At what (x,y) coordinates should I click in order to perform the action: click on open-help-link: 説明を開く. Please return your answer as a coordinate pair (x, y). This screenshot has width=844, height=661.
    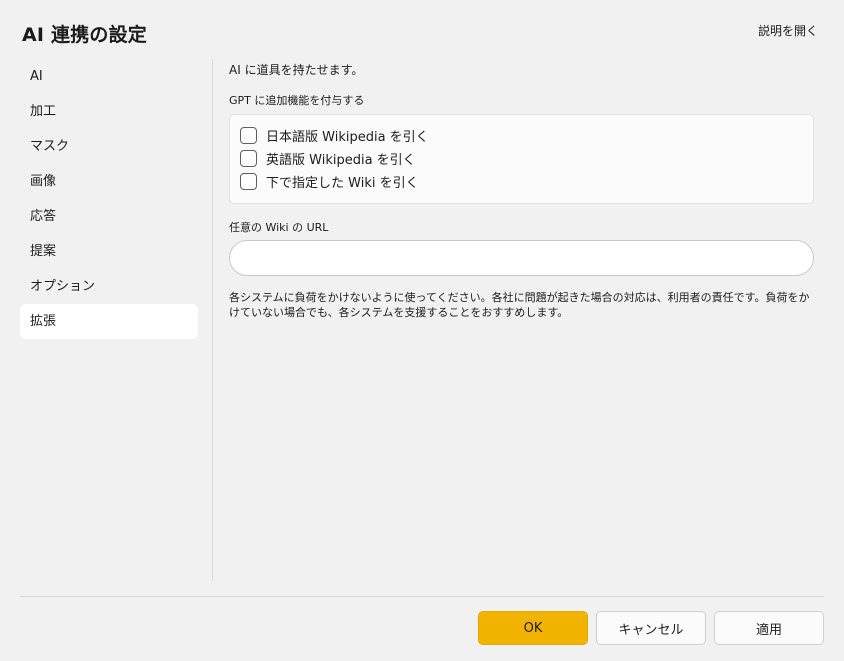
    Looking at the image, I should click on (788, 30).